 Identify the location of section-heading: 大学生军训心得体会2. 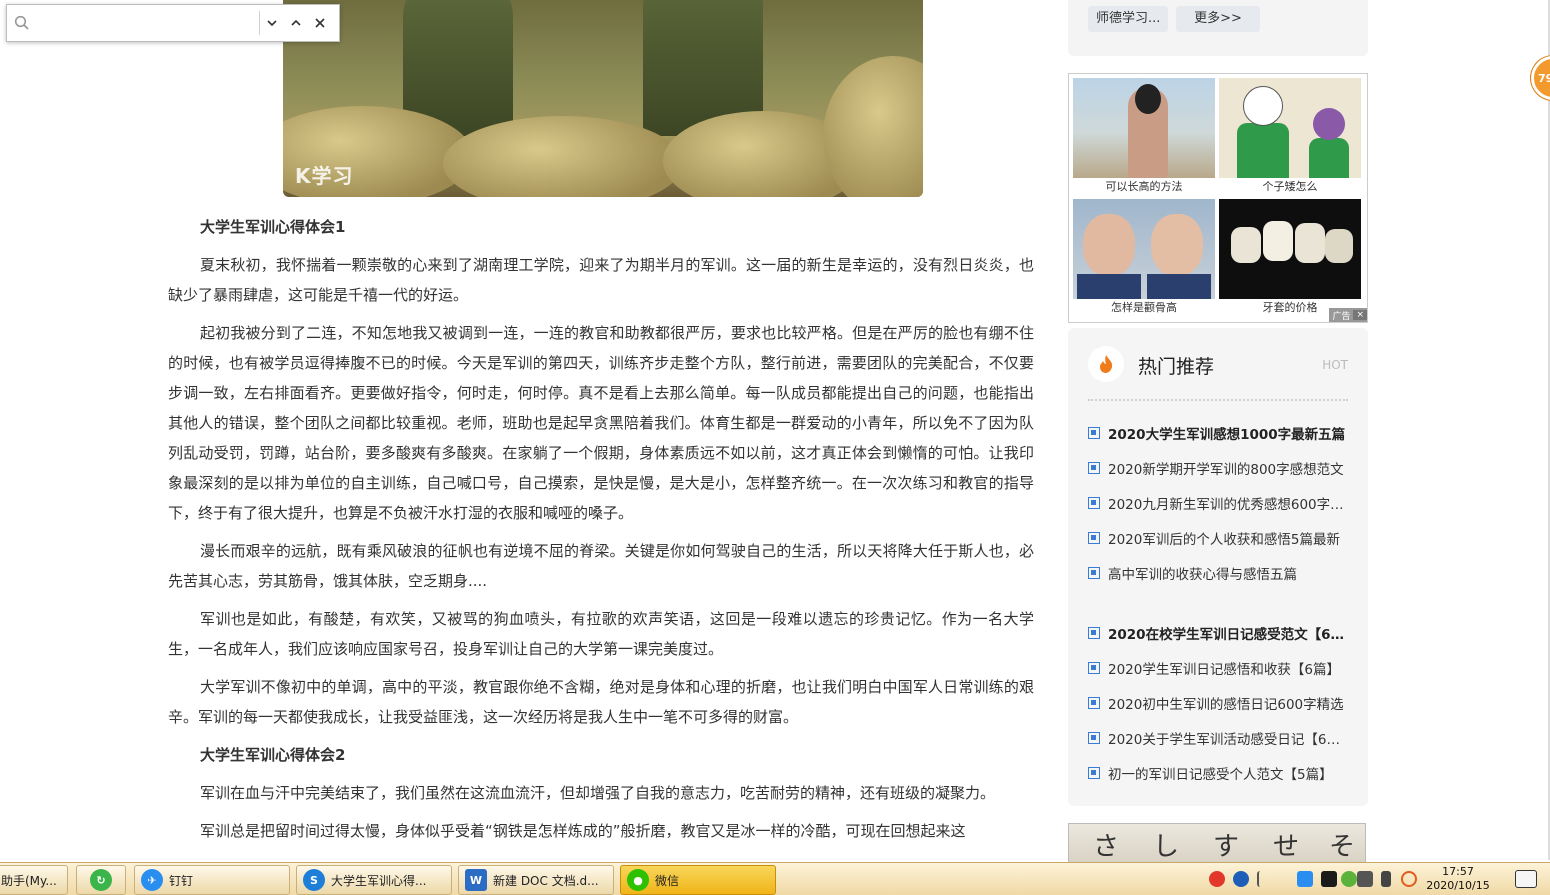
(273, 755).